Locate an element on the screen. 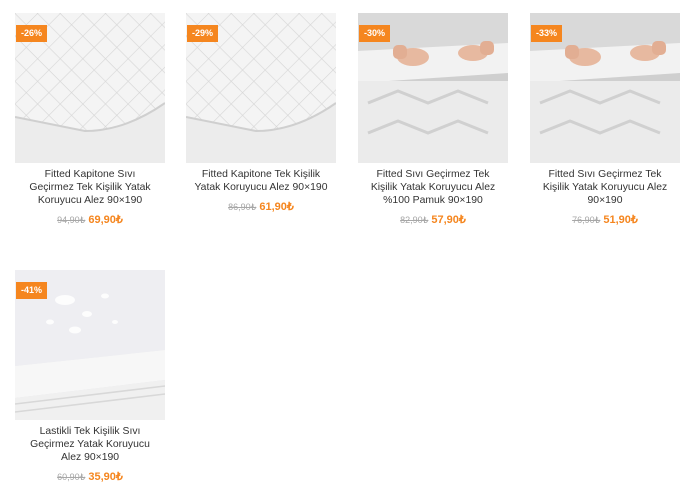  product-image-waterproof: -41% is located at coordinates (90, 345).